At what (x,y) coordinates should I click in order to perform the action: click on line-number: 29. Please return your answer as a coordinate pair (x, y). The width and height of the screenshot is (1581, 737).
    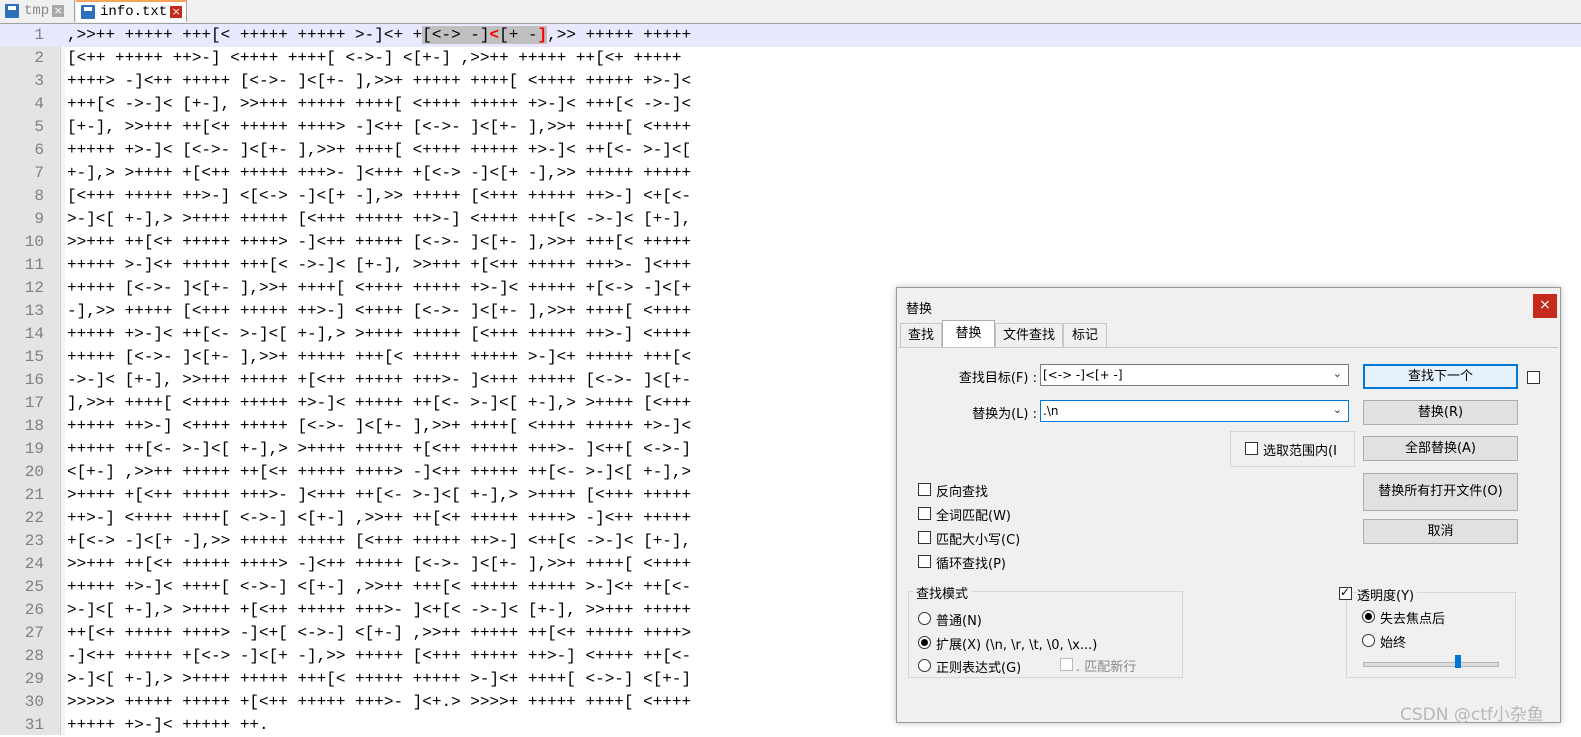
    Looking at the image, I should click on (34, 679).